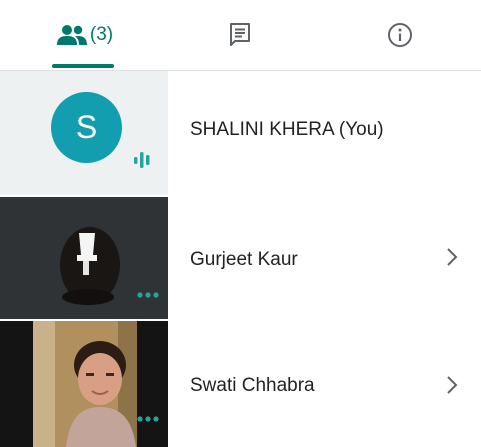  I want to click on tab-info, so click(400, 35).